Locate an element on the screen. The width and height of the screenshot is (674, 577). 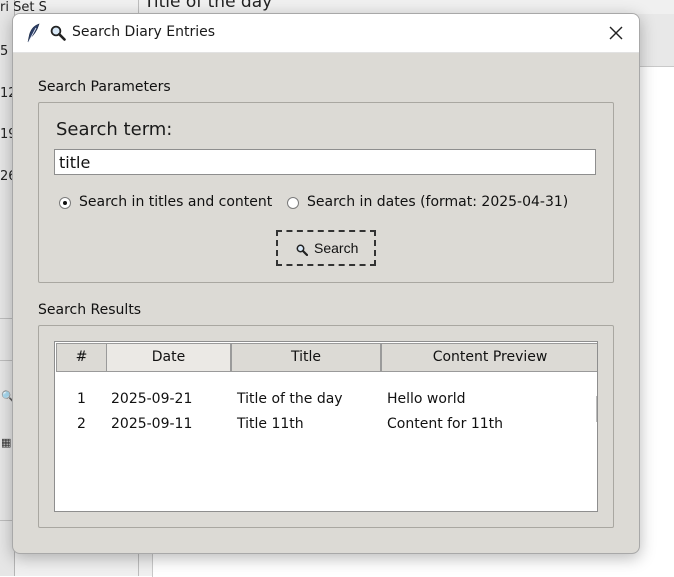
calendar-icon: ▦ is located at coordinates (6, 442).